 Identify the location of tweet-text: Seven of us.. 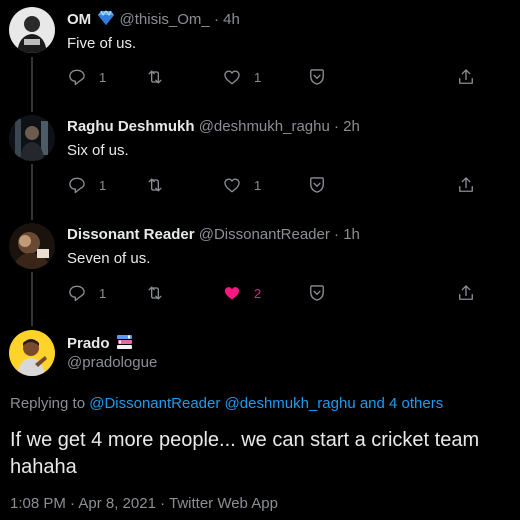
(109, 258).